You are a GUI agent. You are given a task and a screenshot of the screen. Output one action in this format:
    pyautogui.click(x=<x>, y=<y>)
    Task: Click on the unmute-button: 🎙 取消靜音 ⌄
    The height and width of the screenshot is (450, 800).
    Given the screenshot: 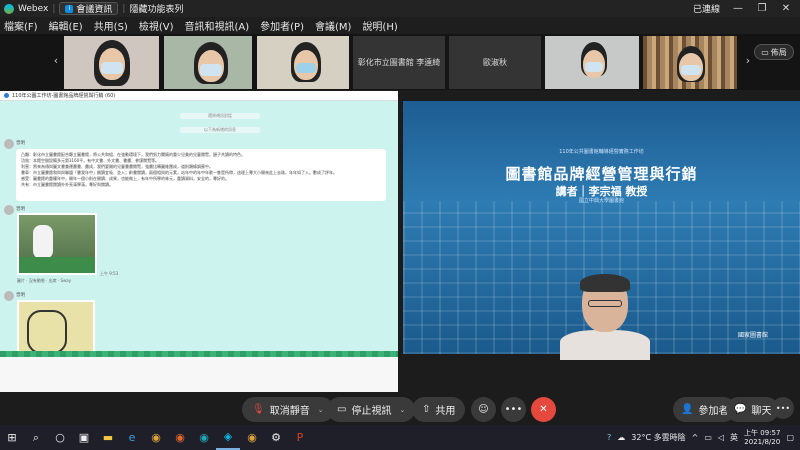 What is the action you would take?
    pyautogui.click(x=288, y=409)
    